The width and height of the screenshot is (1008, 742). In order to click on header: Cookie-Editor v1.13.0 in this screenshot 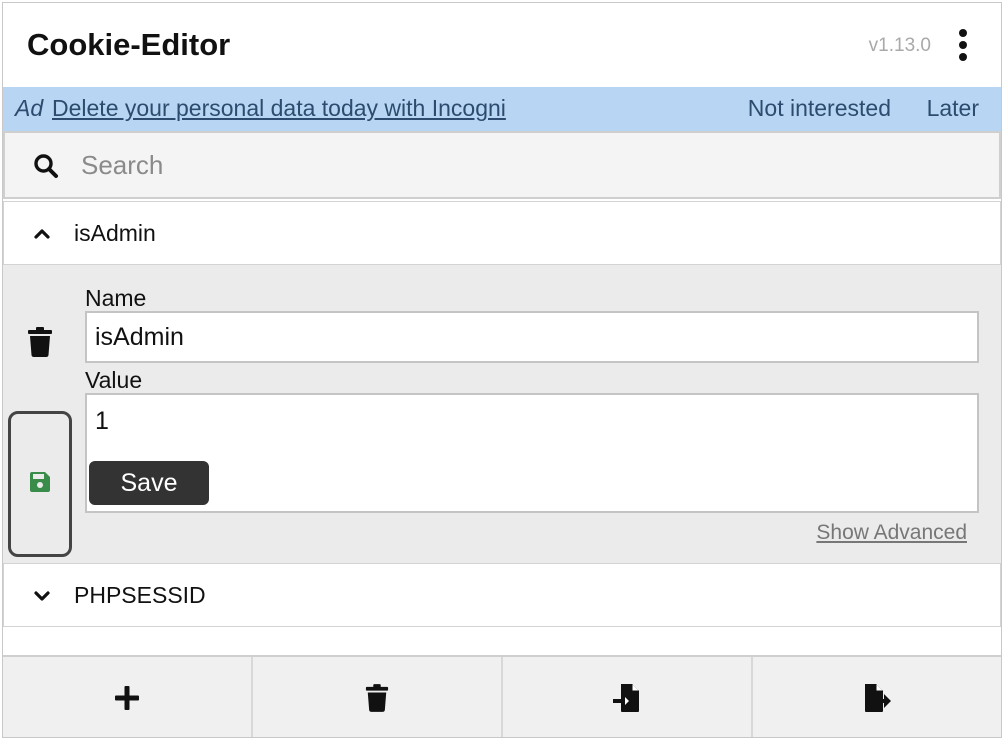, I will do `click(502, 45)`.